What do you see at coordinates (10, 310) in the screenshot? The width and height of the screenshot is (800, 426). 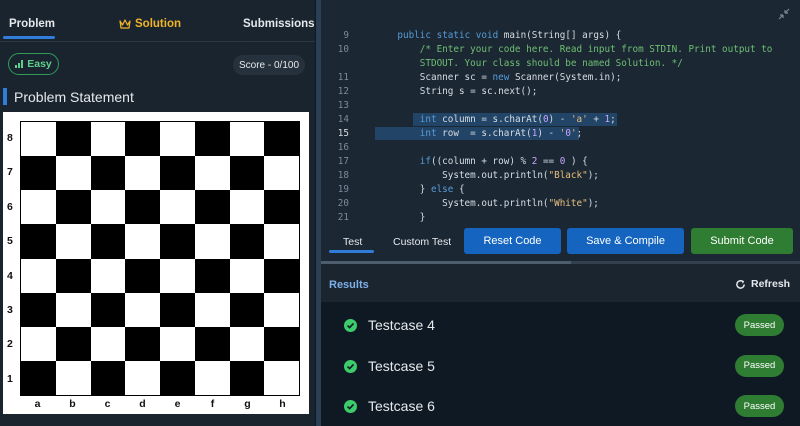 I see `rank-label: 3` at bounding box center [10, 310].